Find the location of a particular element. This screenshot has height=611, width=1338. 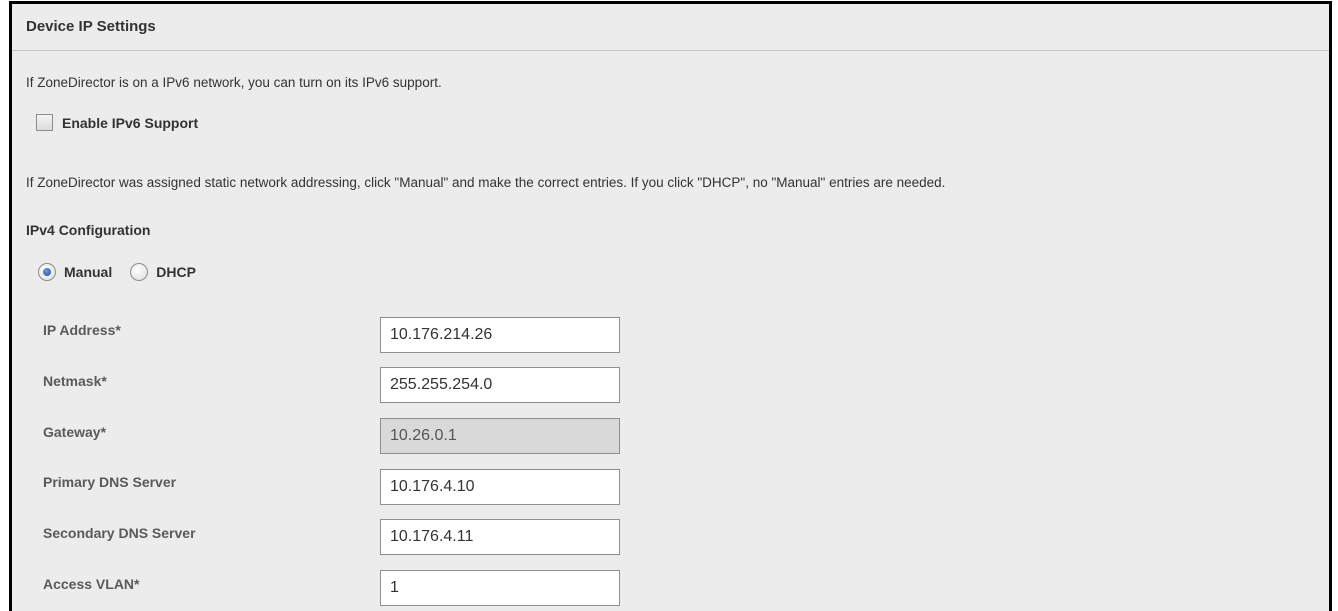

secondary-dns-label: Secondary DNS Server is located at coordinates (119, 533).